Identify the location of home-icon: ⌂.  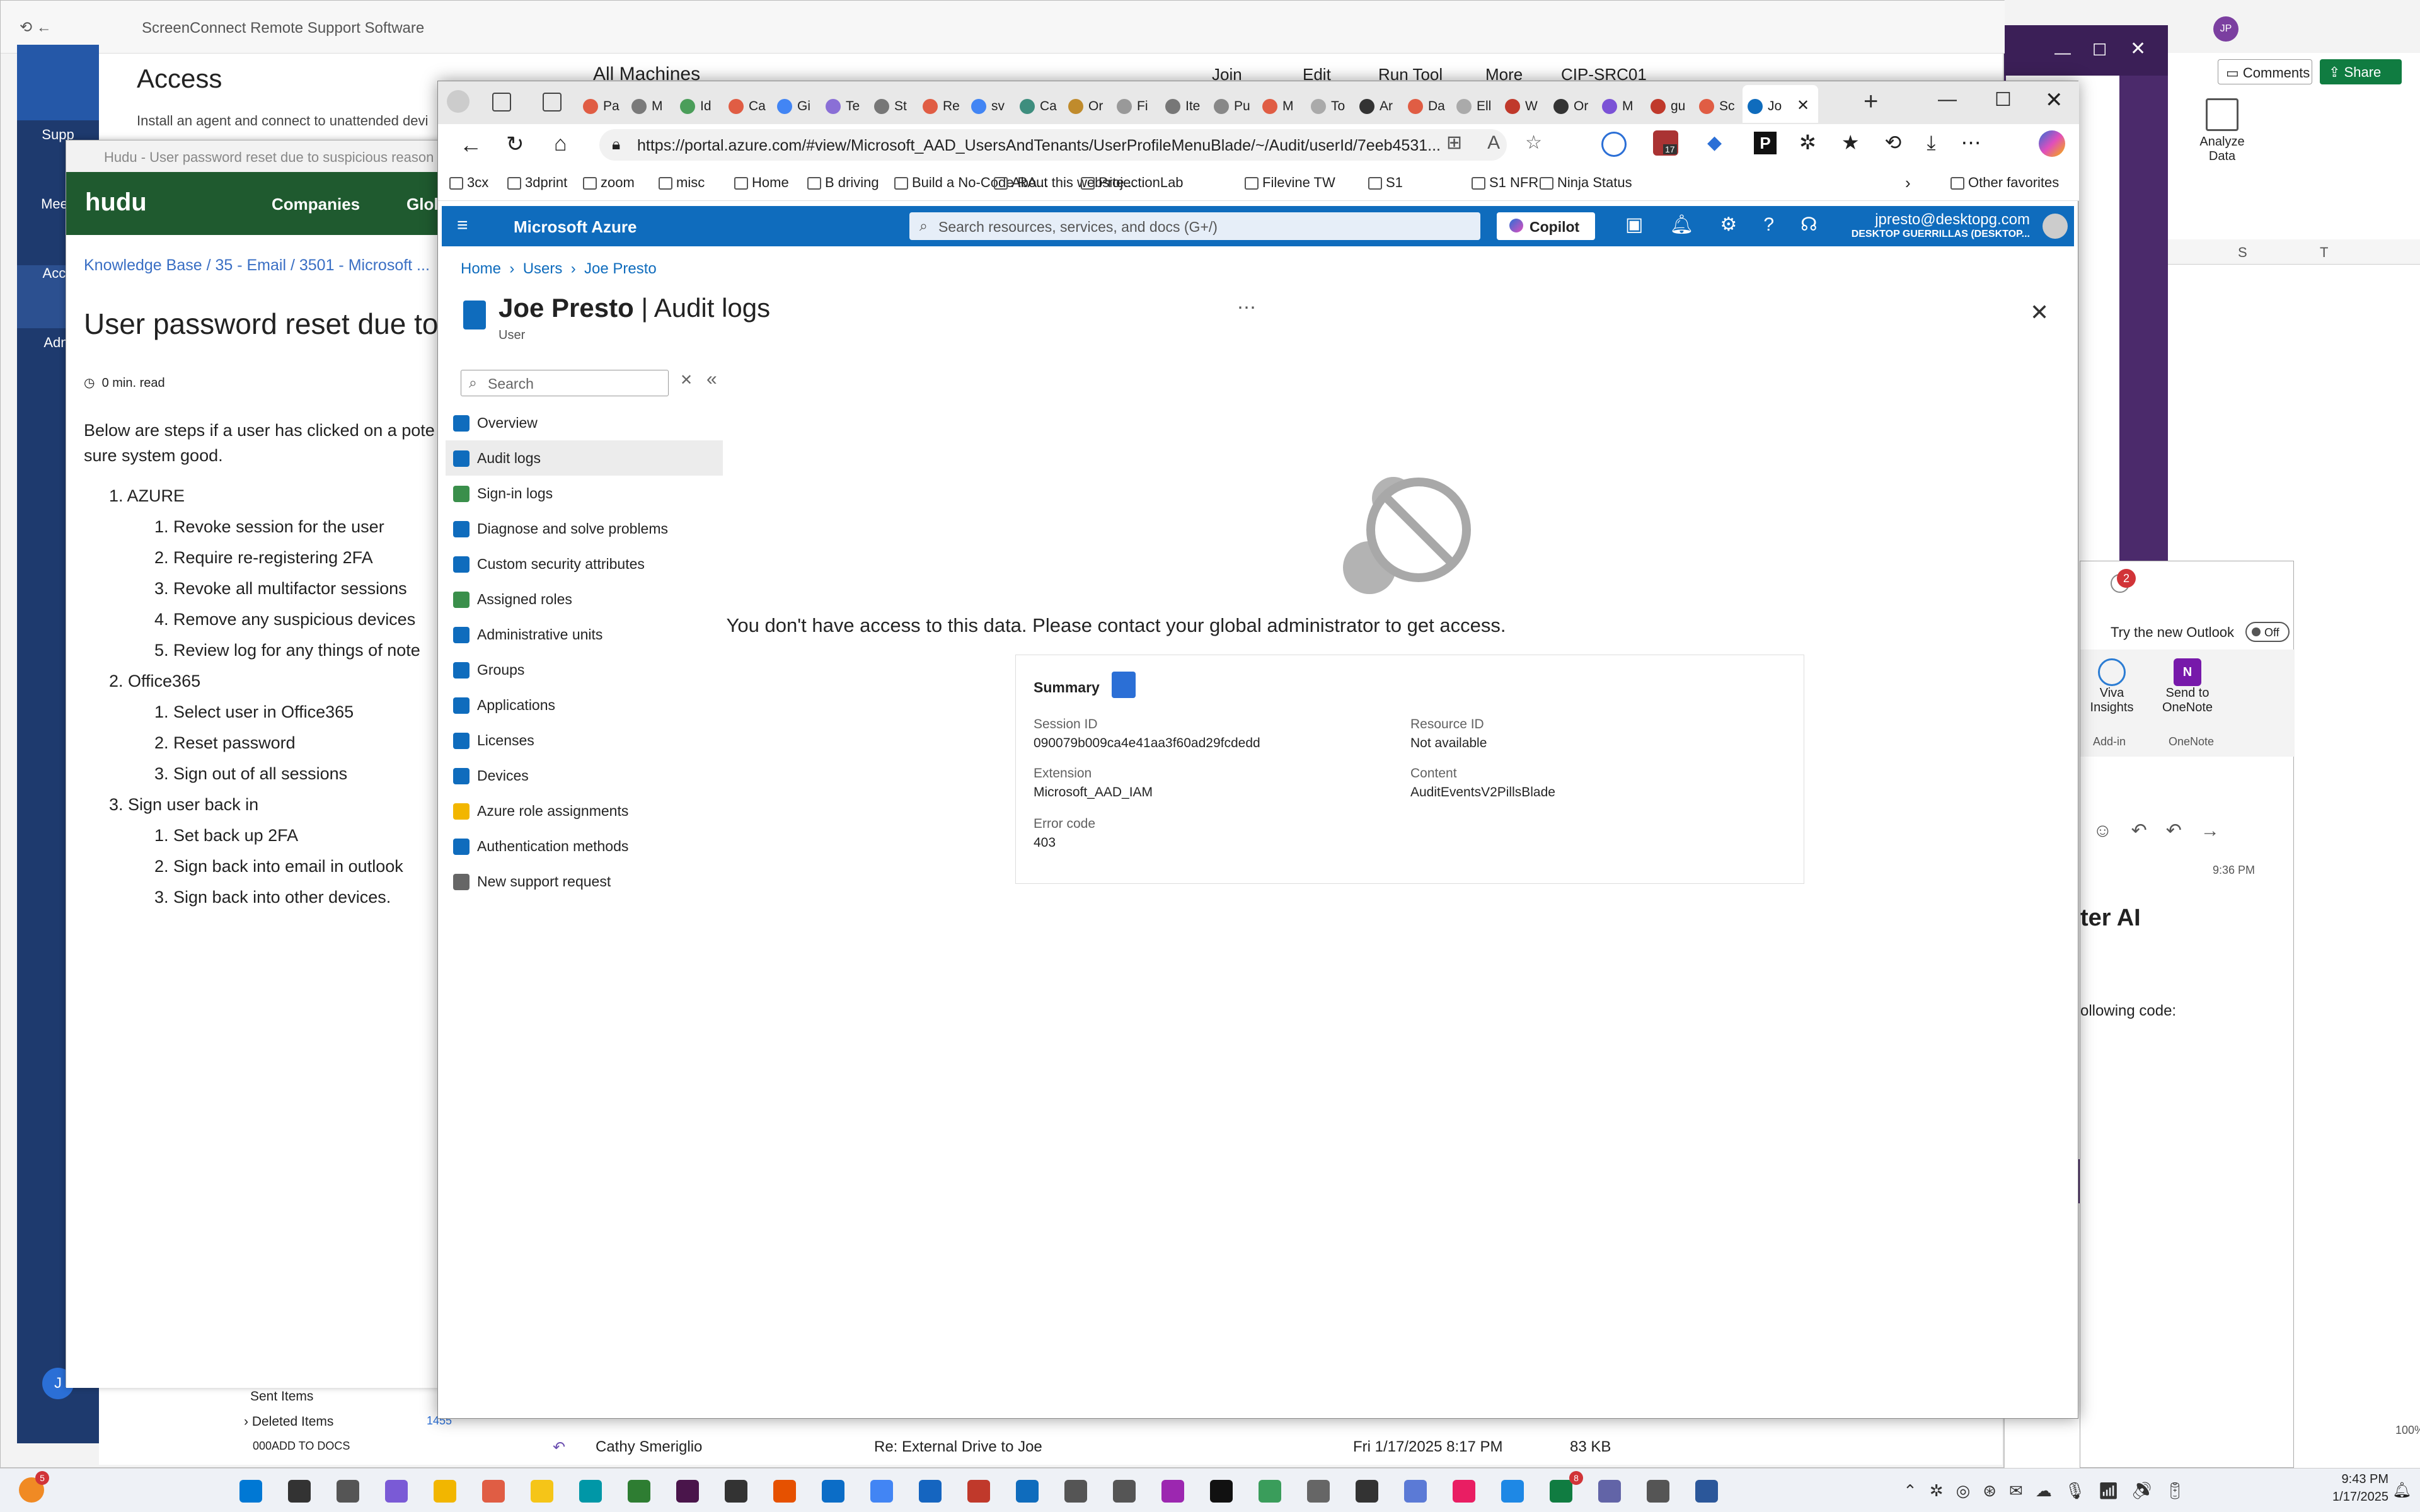
(560, 144).